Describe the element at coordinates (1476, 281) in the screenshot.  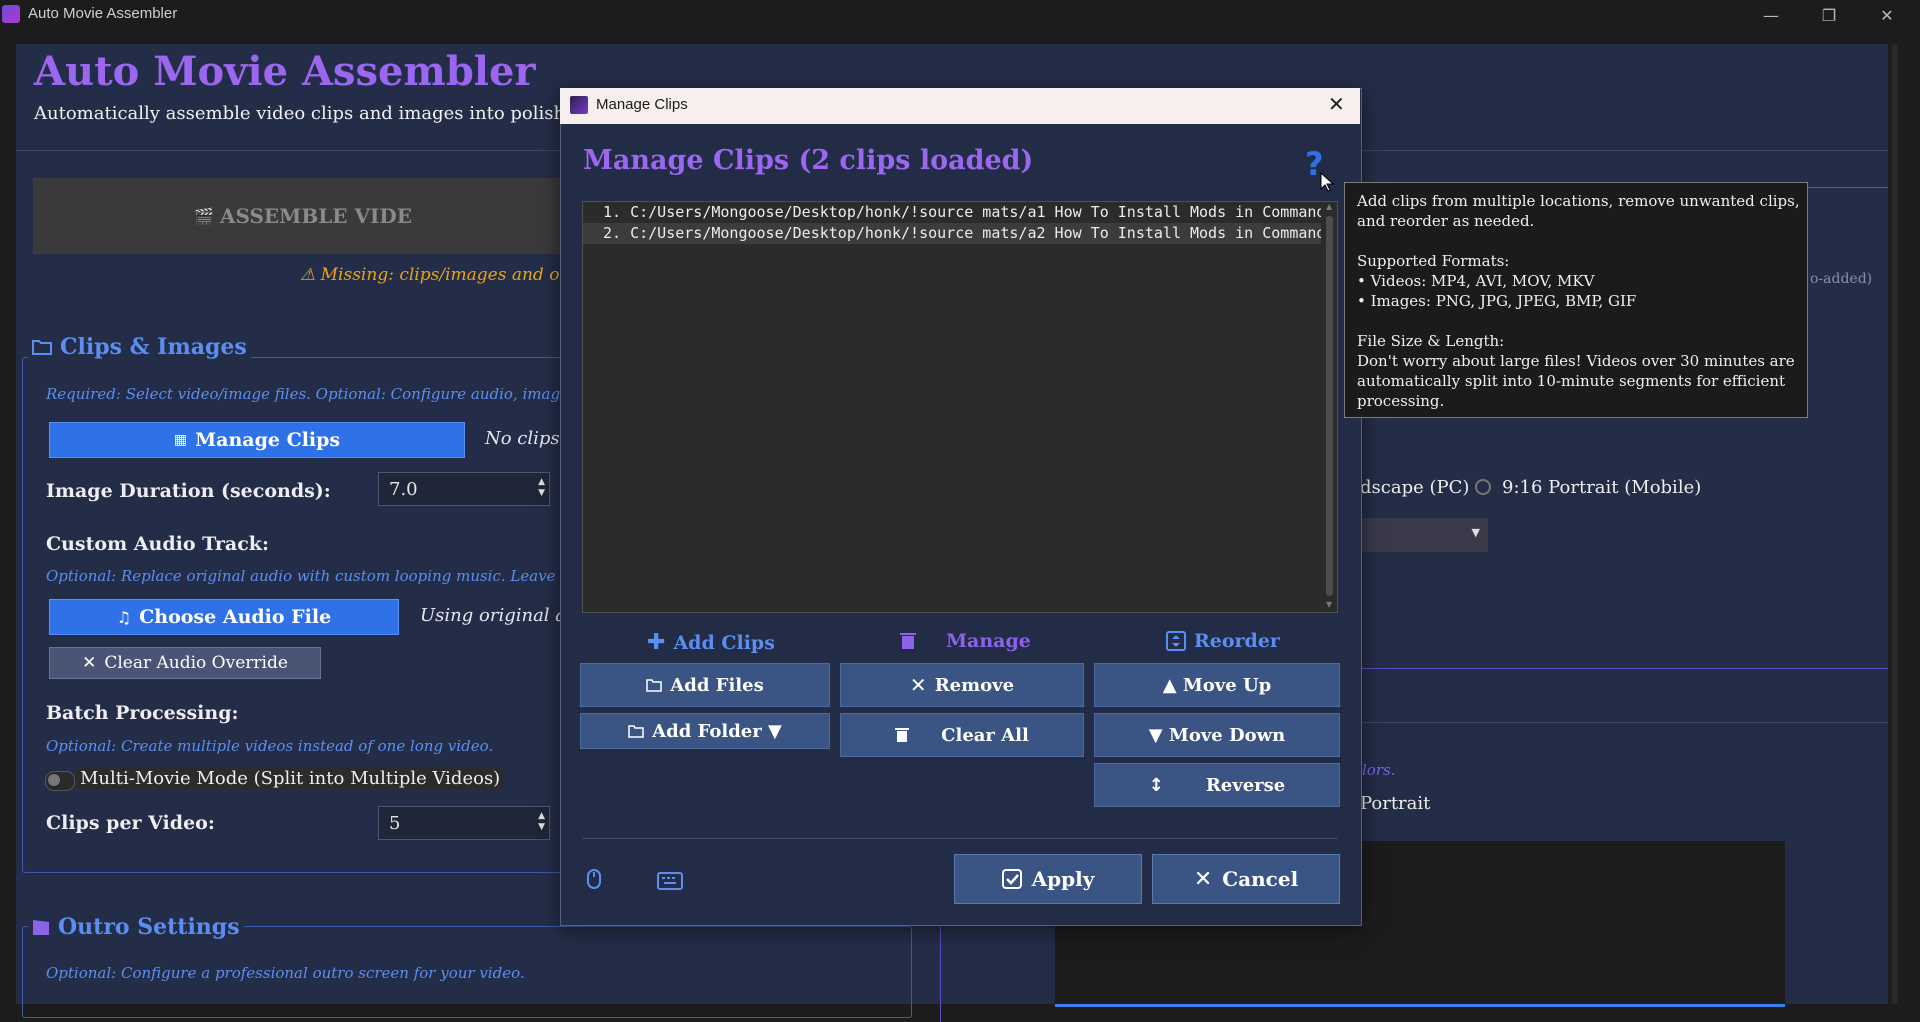
I see `tooltip-line: • Videos: MP4, AVI, MOV, MKV` at that location.